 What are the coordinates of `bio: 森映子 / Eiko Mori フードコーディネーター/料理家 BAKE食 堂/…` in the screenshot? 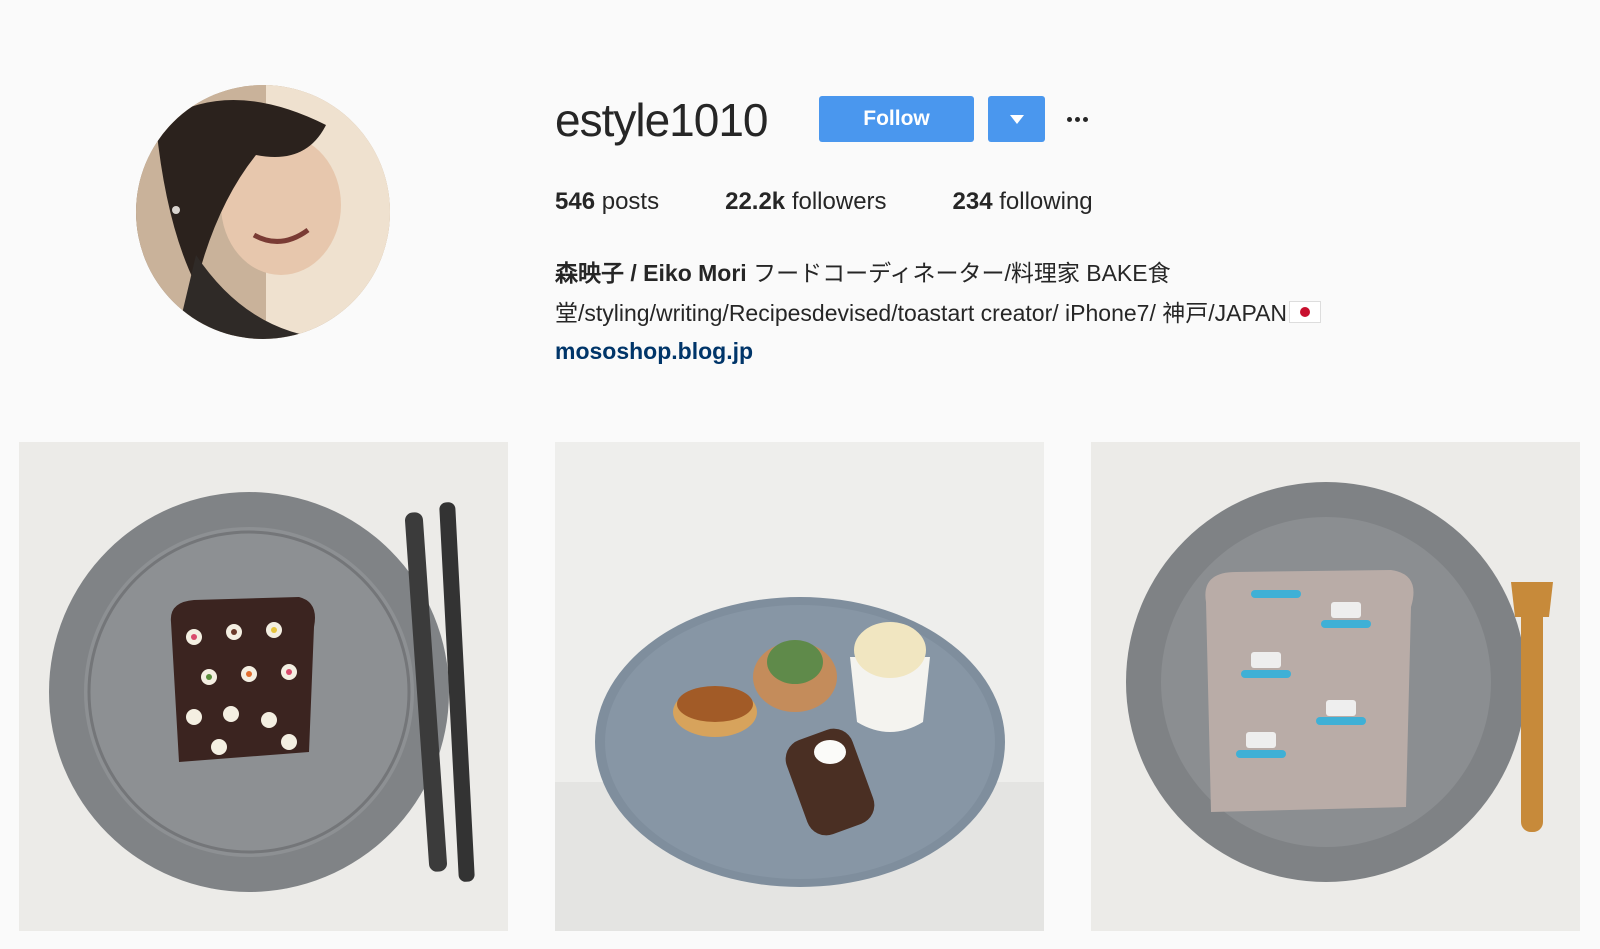 It's located at (1035, 293).